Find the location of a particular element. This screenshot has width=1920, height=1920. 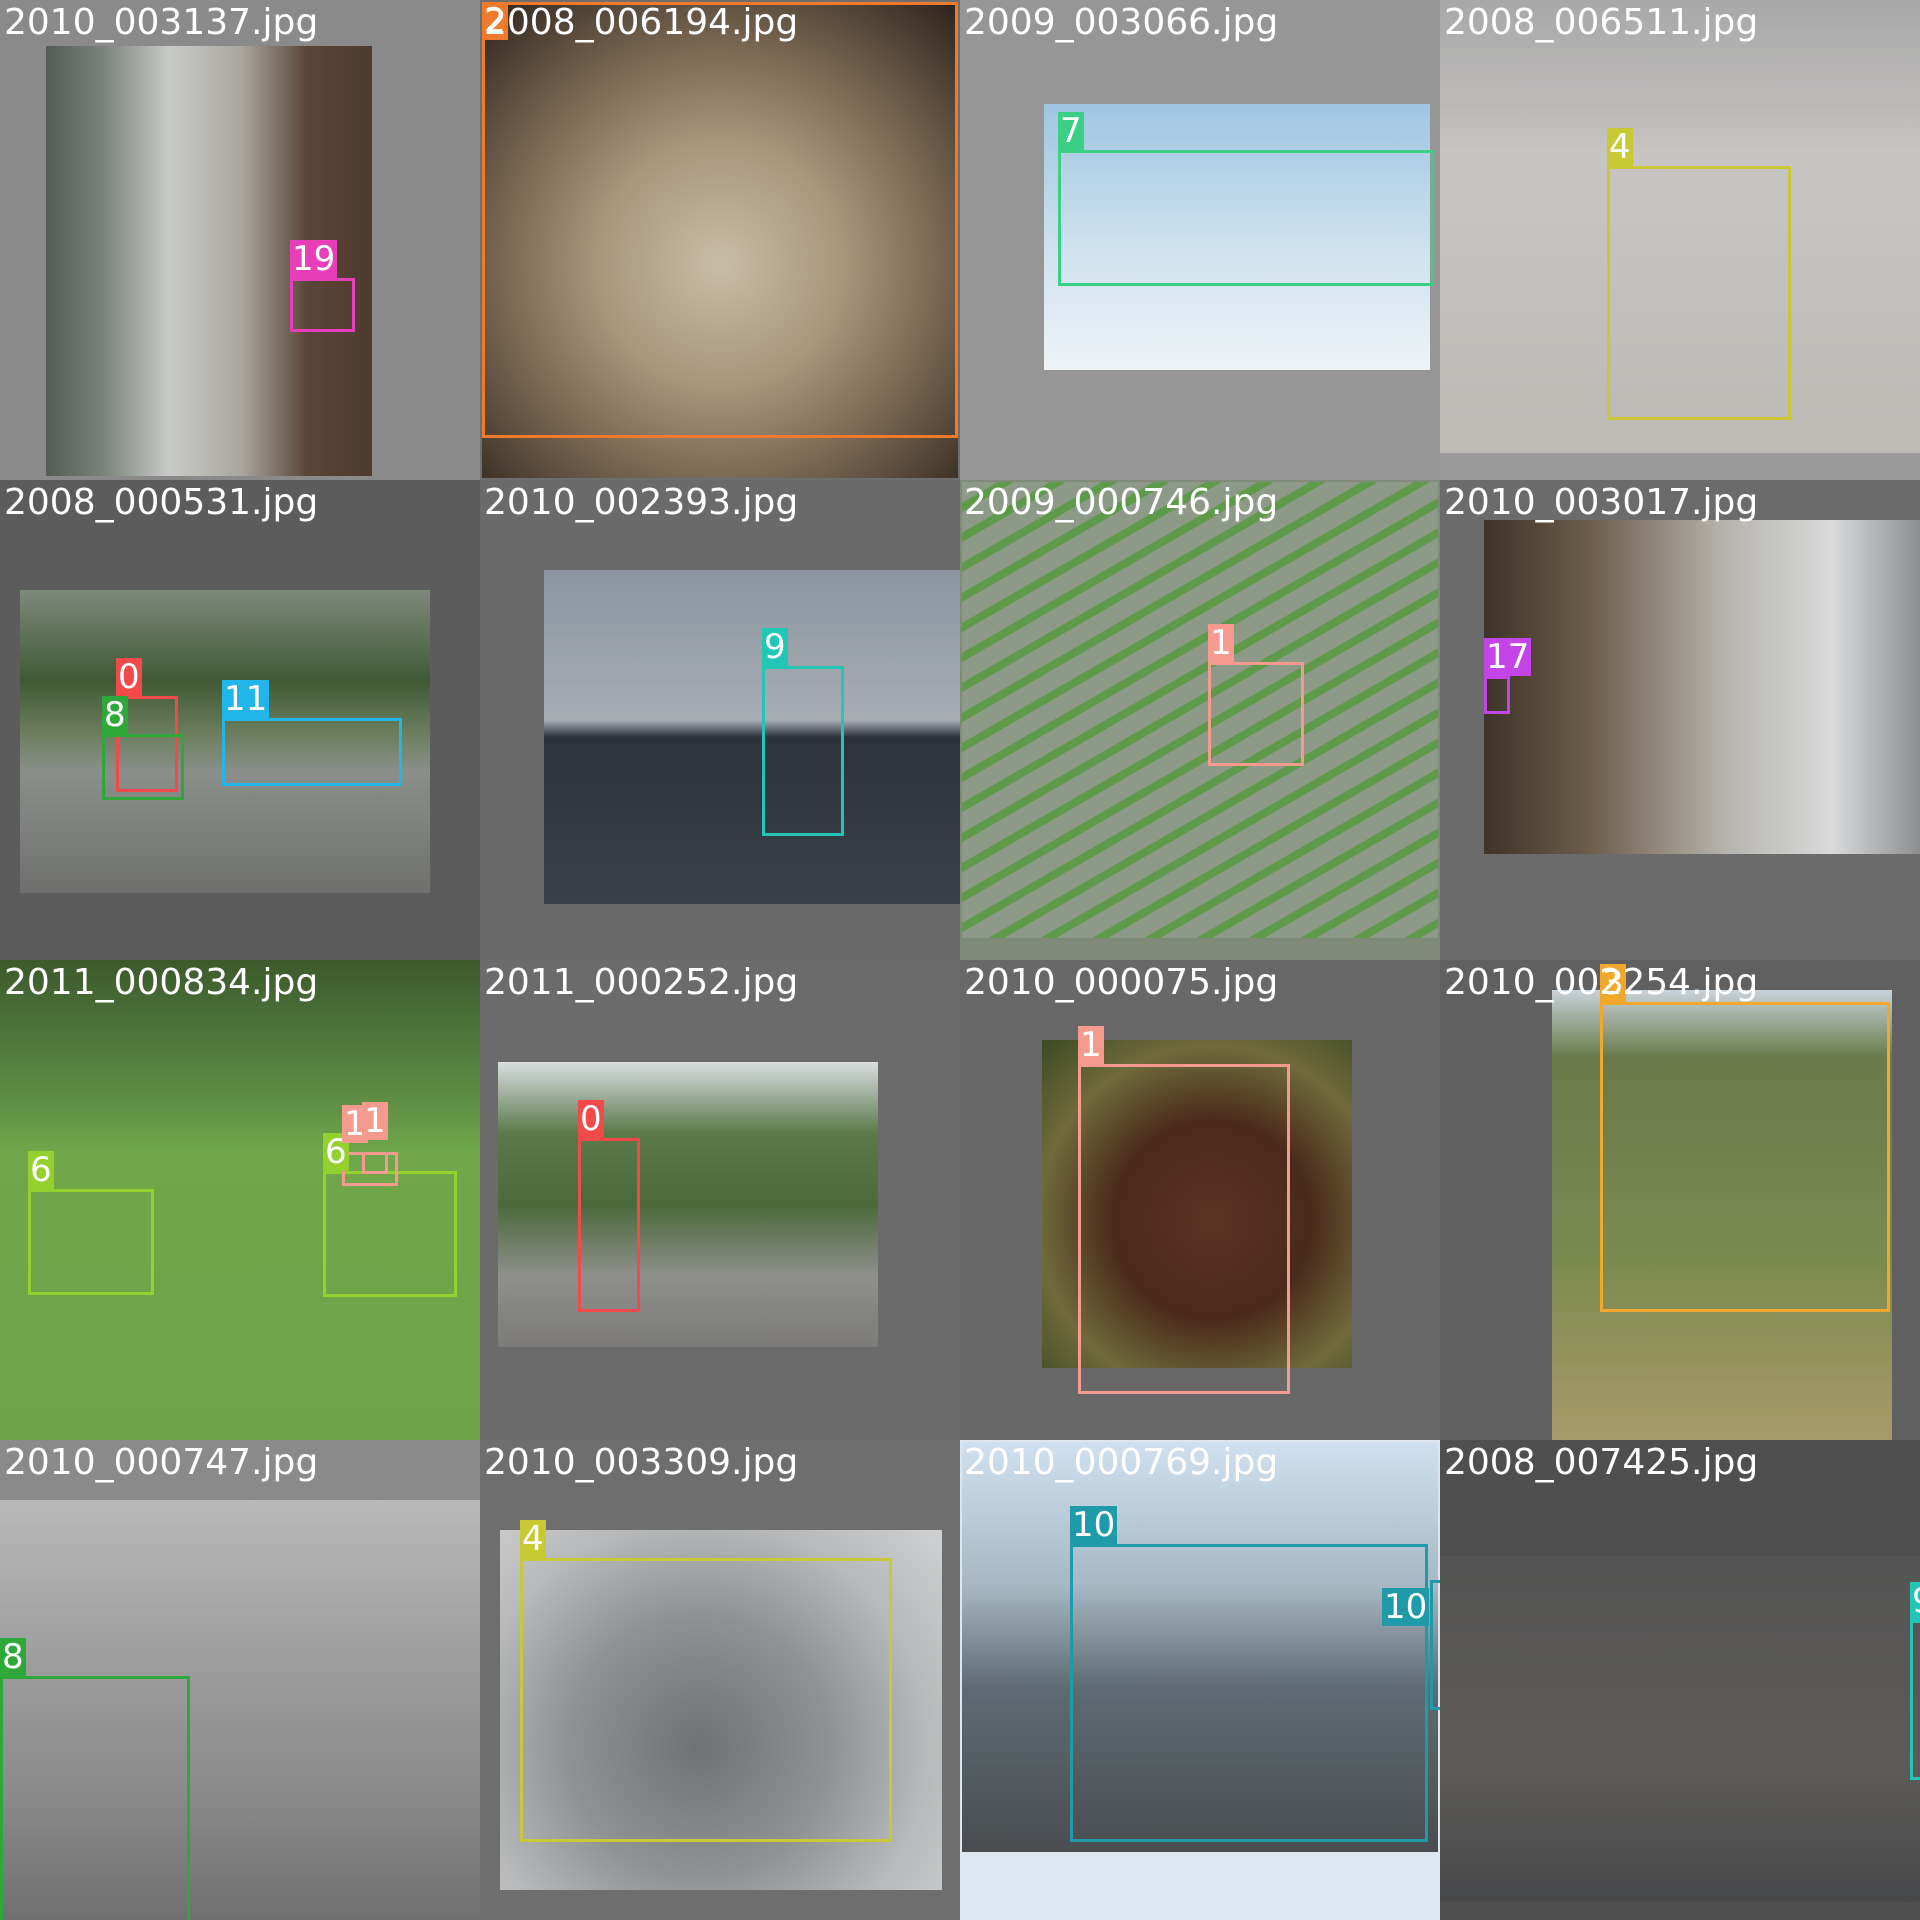

image-filename: 2011_000252.jpg is located at coordinates (641, 982).